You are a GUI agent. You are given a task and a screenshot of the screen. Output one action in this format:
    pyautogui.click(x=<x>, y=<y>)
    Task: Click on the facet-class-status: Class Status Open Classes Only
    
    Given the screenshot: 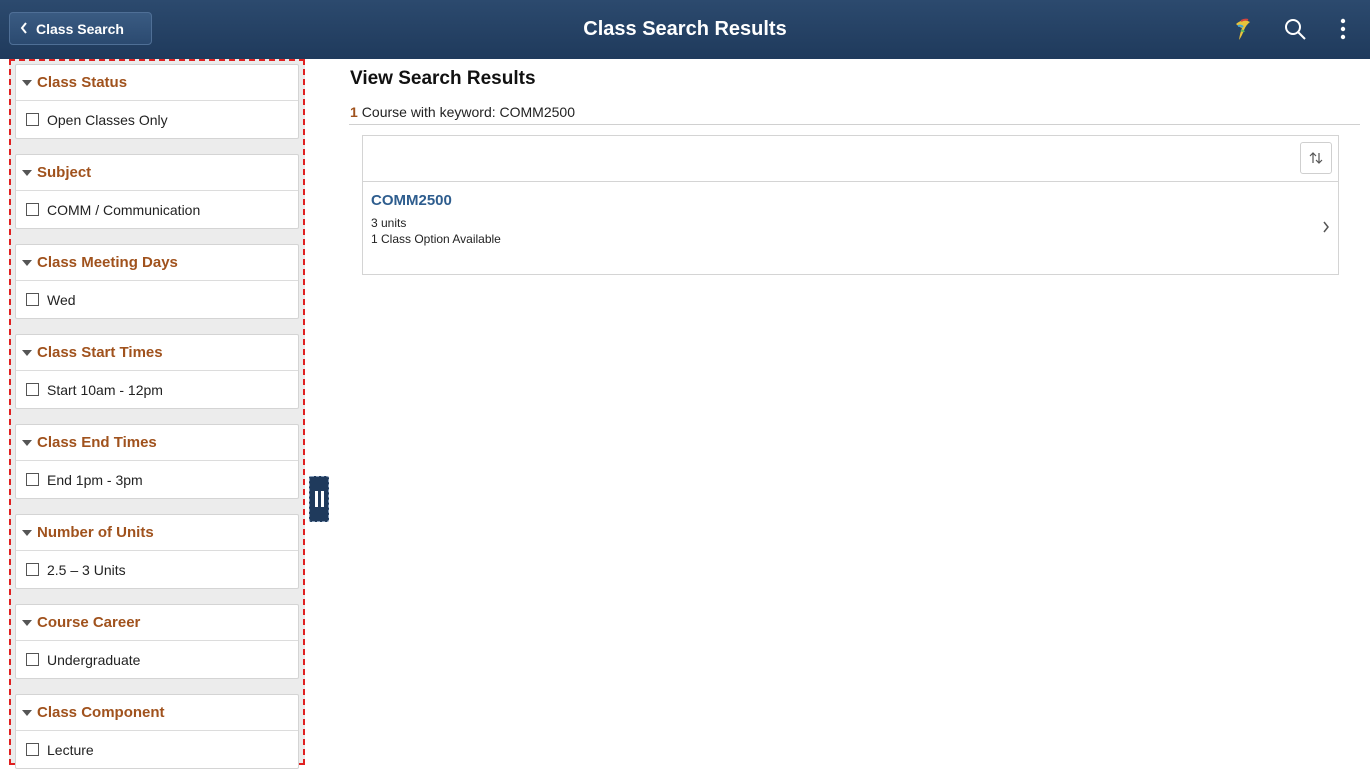 What is the action you would take?
    pyautogui.click(x=157, y=101)
    